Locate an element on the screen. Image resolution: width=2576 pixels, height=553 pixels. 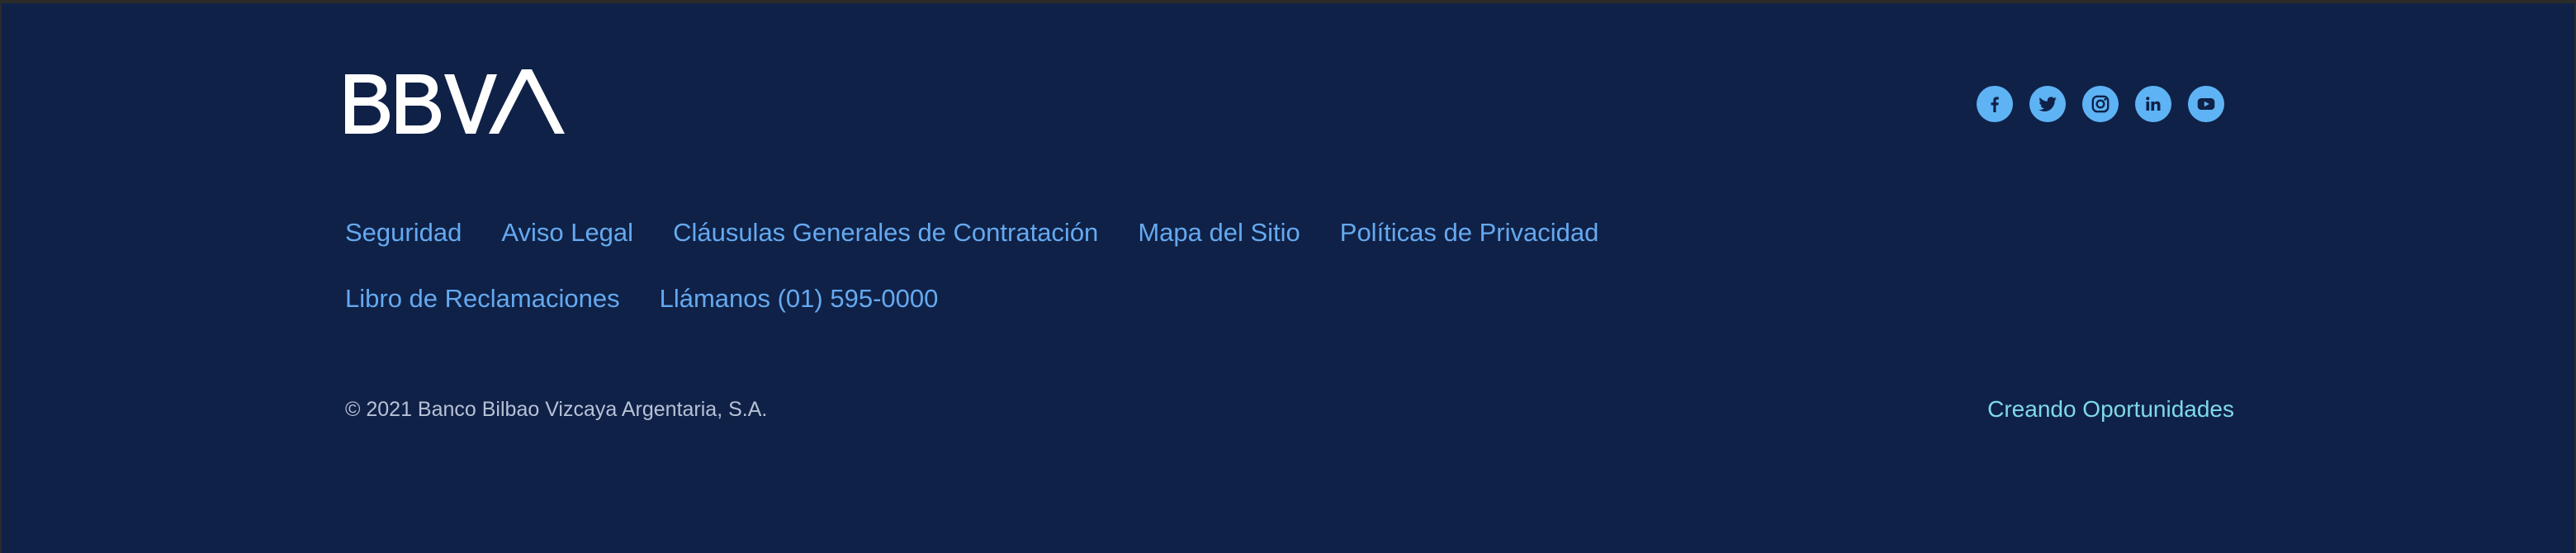
youtube-button is located at coordinates (2206, 104).